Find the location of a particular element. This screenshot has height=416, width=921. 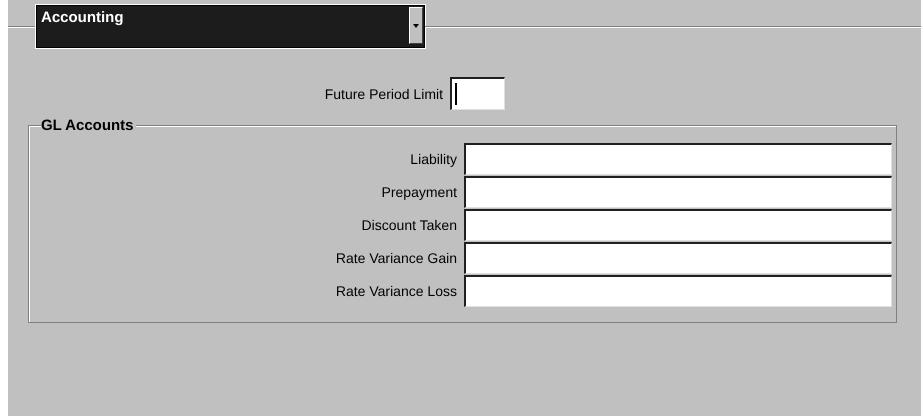

region-dropdown: Accounting is located at coordinates (230, 26).